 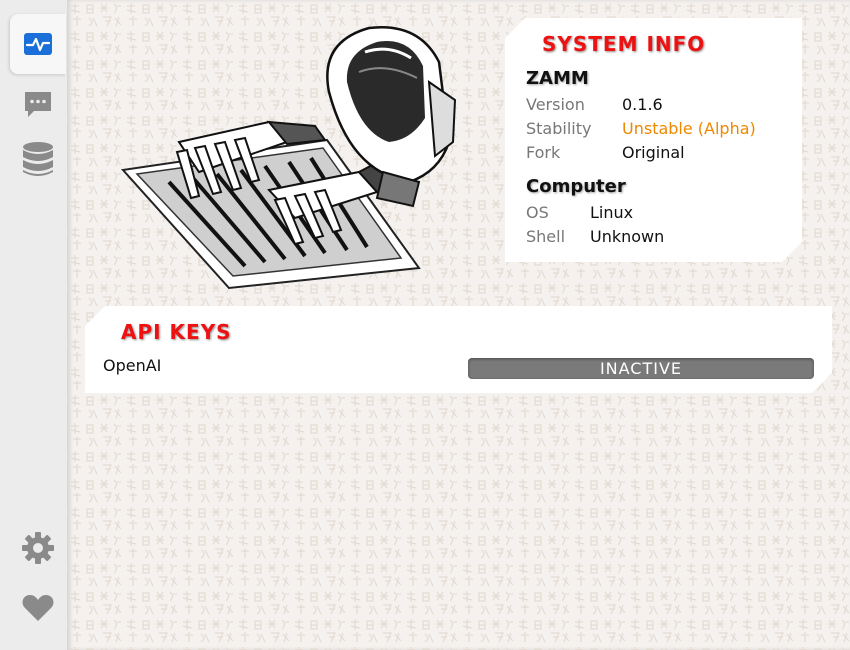 I want to click on os-label: OS, so click(x=537, y=212).